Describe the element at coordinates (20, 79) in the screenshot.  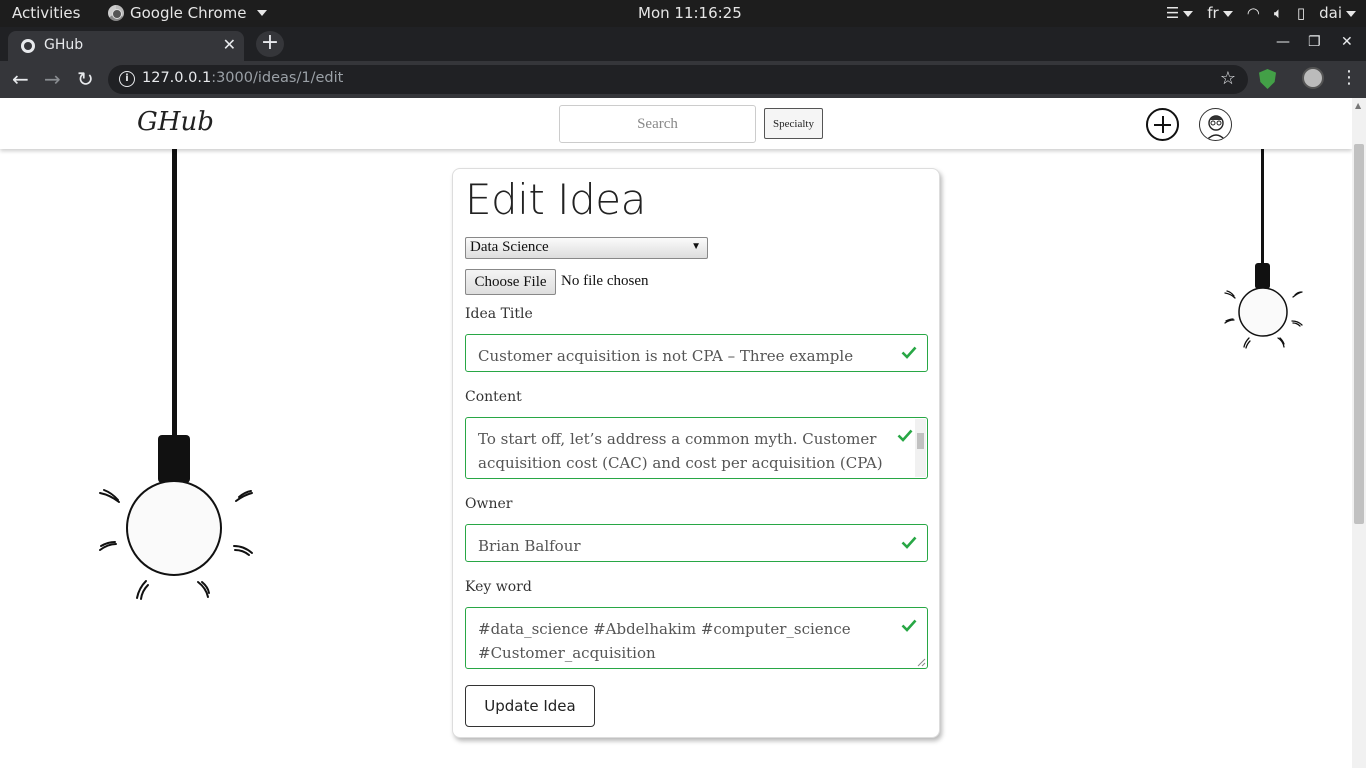
I see `back-arrow-icon: ←` at that location.